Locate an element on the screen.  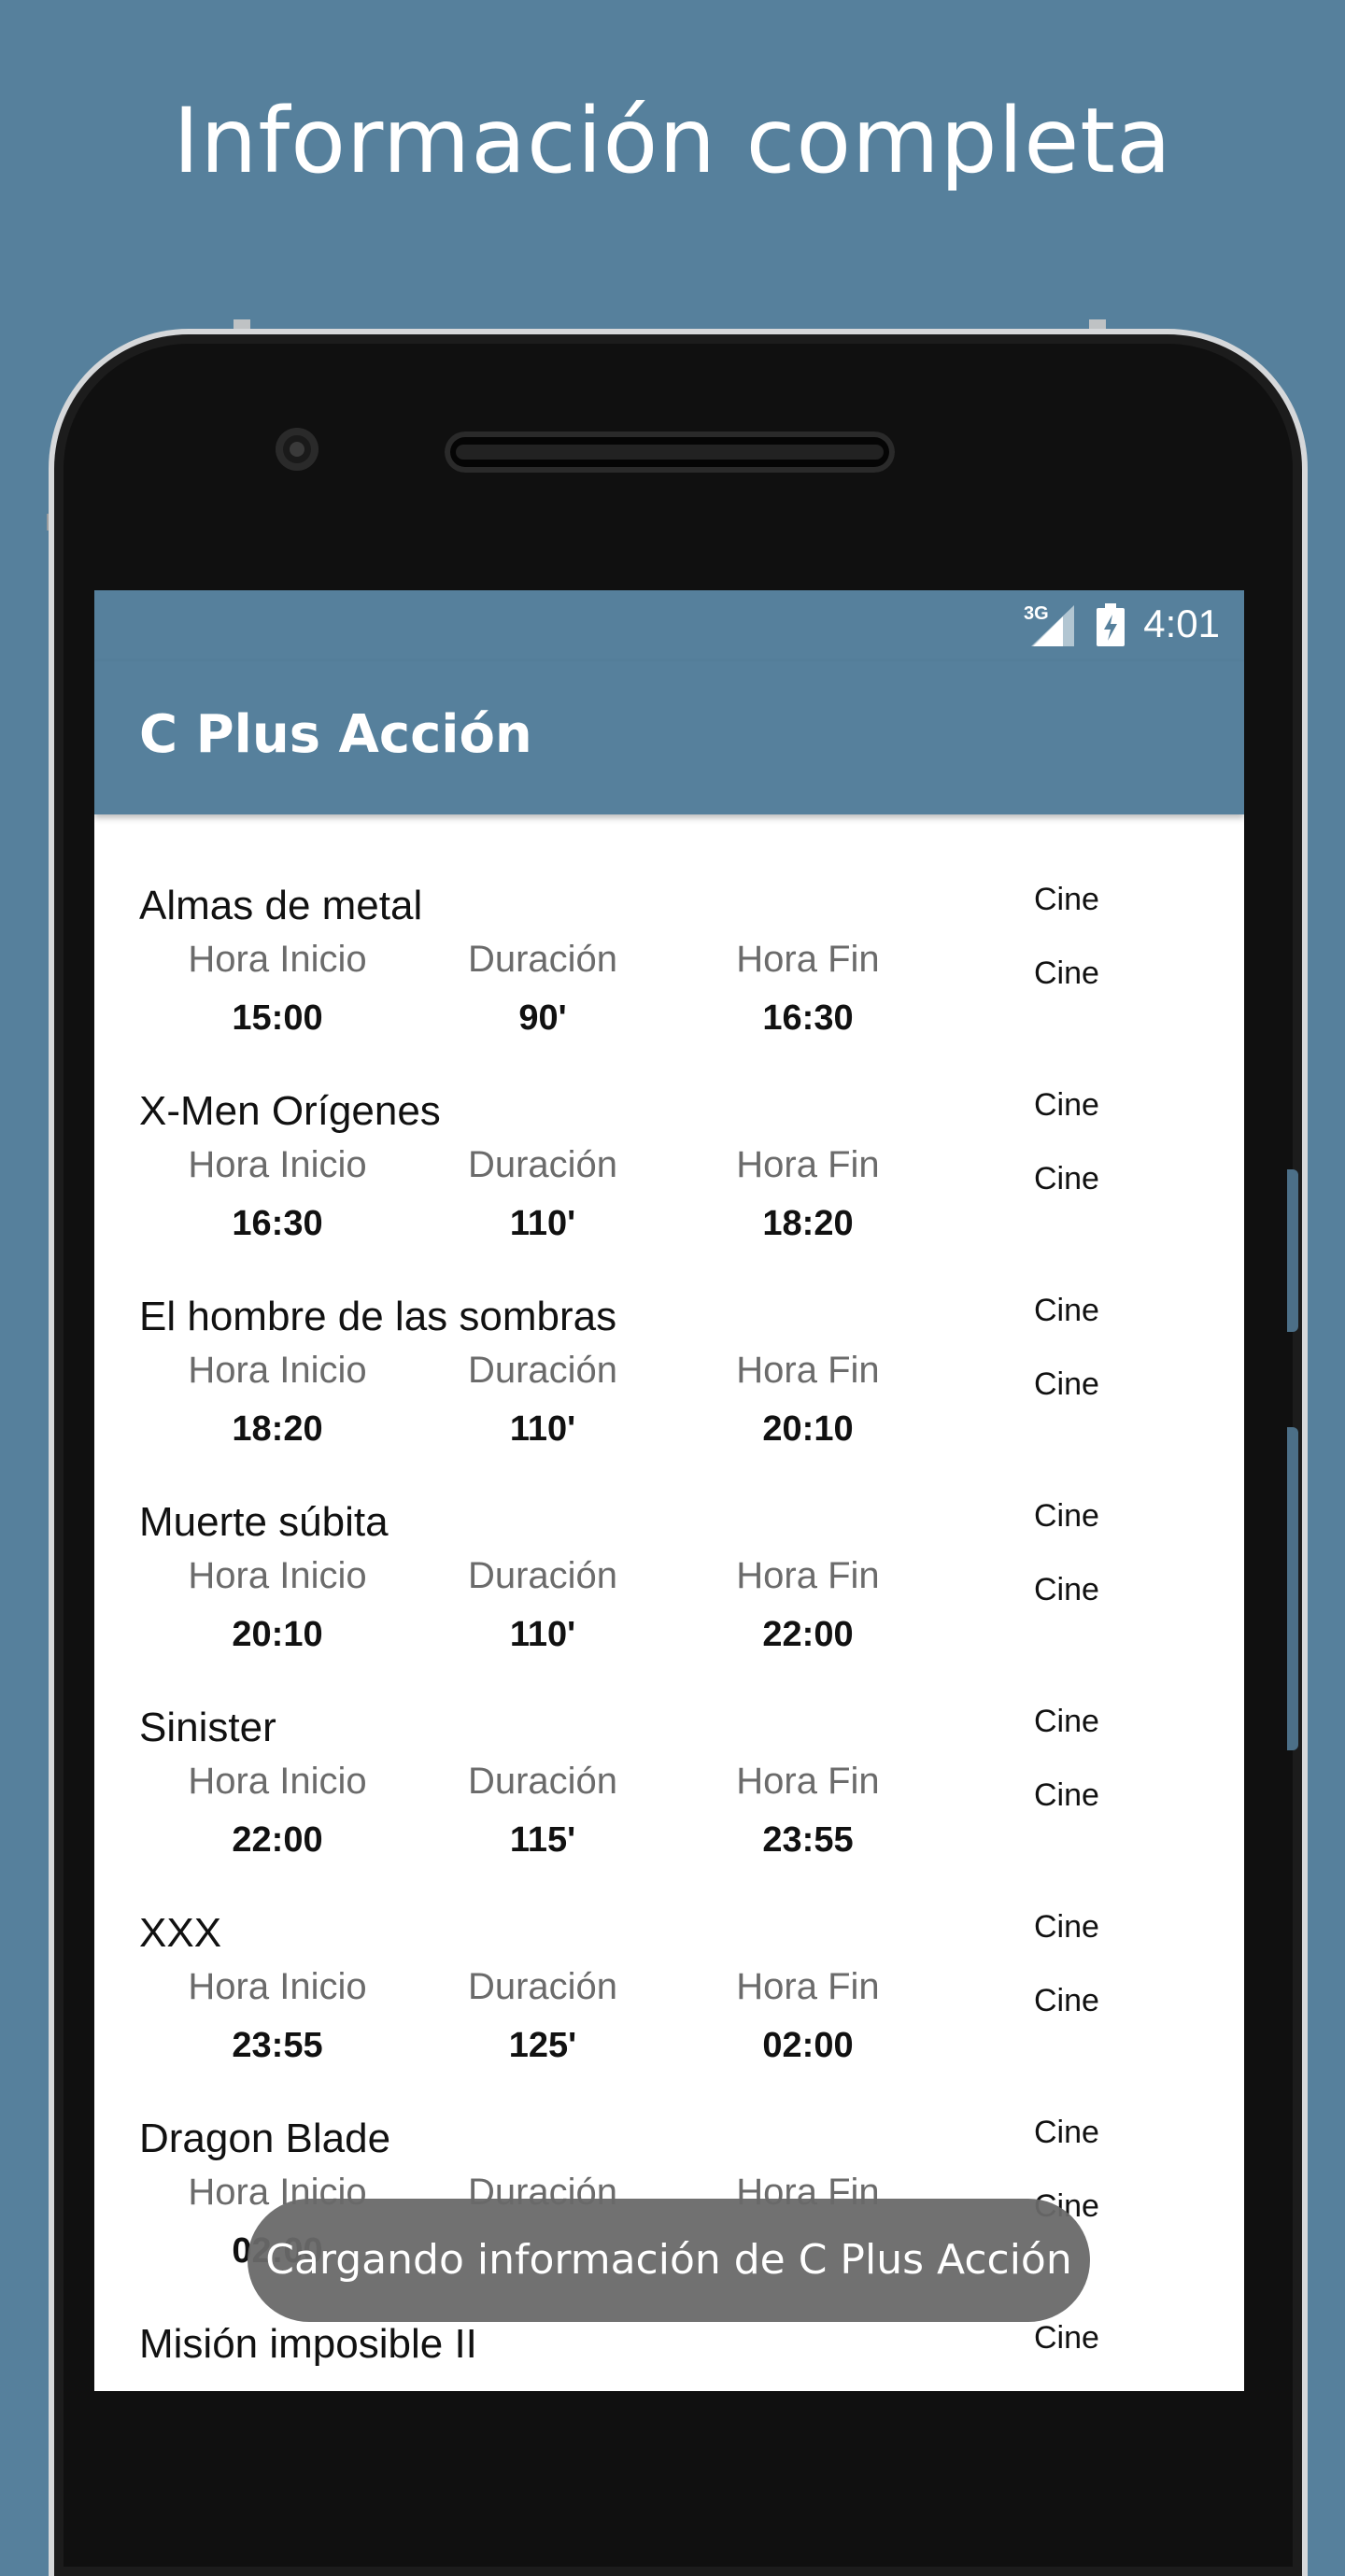
front-camera is located at coordinates (297, 449).